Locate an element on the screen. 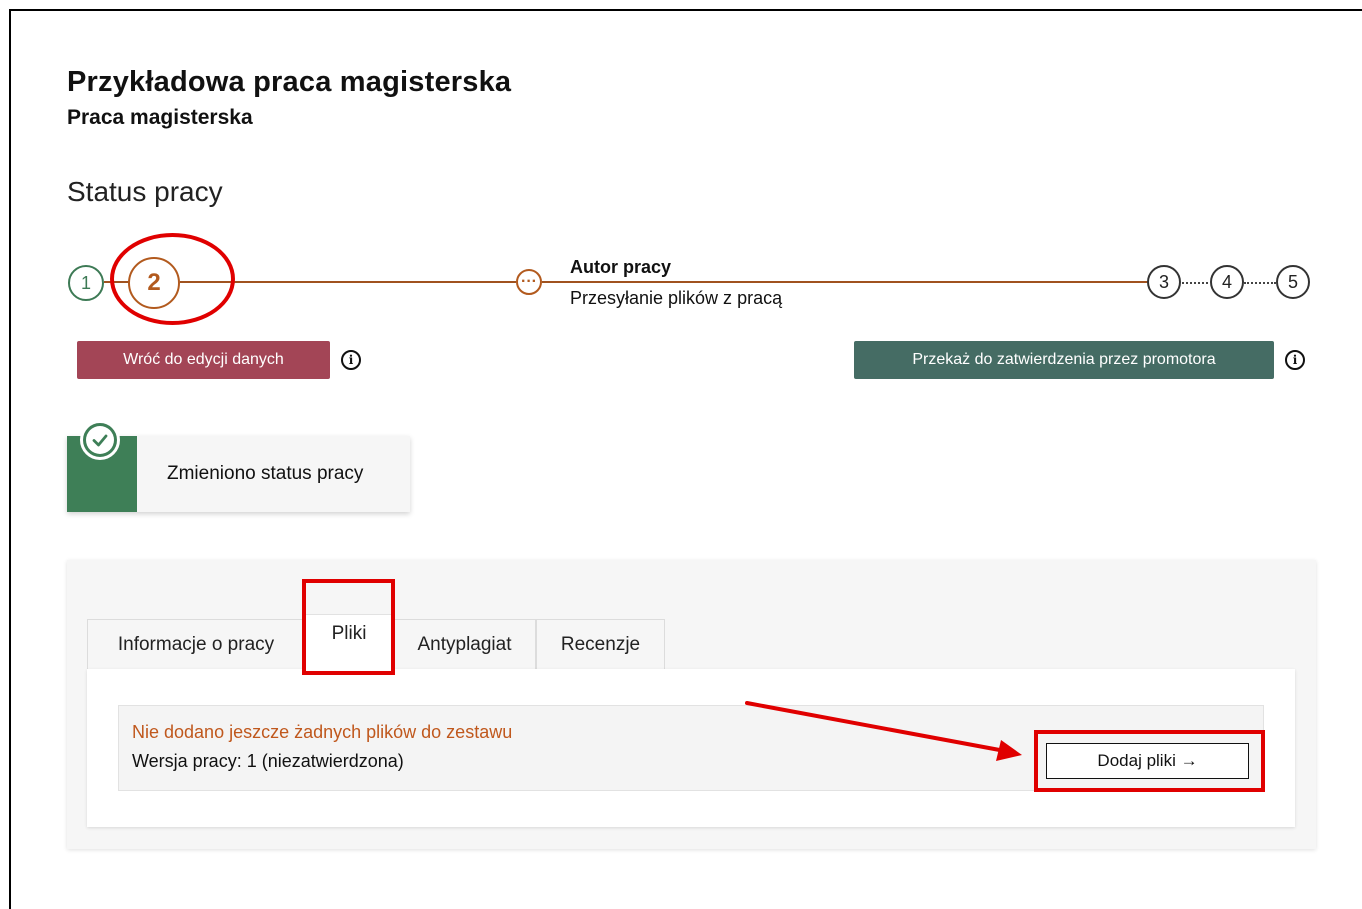  annotation-rect-button is located at coordinates (1149, 761).